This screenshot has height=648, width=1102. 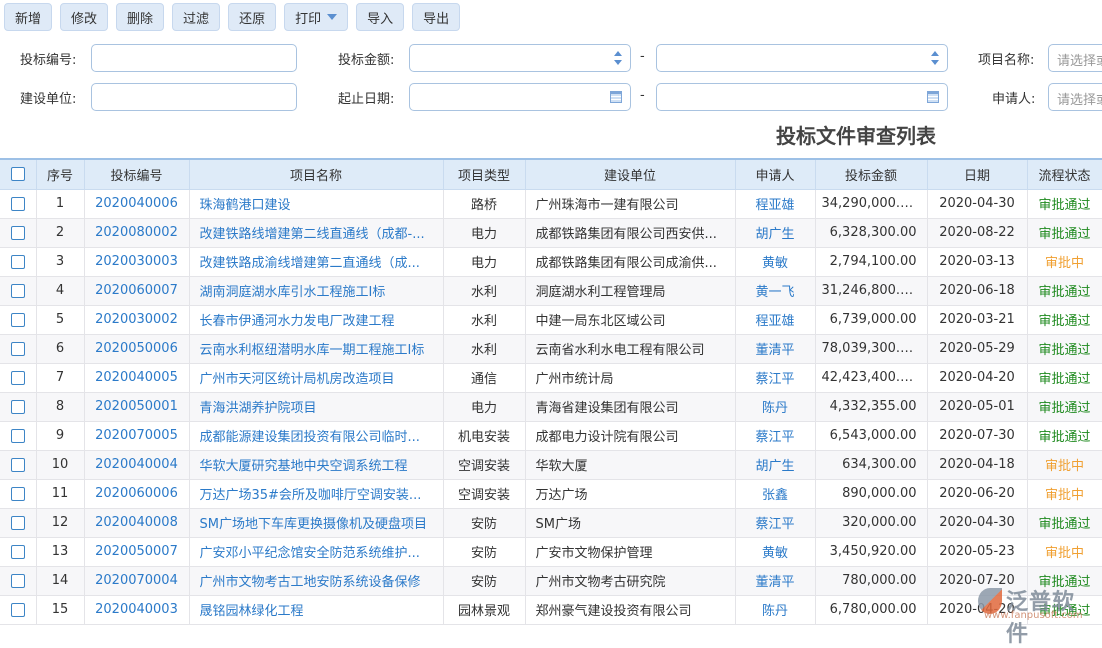 I want to click on reset-button: 还原, so click(x=252, y=17).